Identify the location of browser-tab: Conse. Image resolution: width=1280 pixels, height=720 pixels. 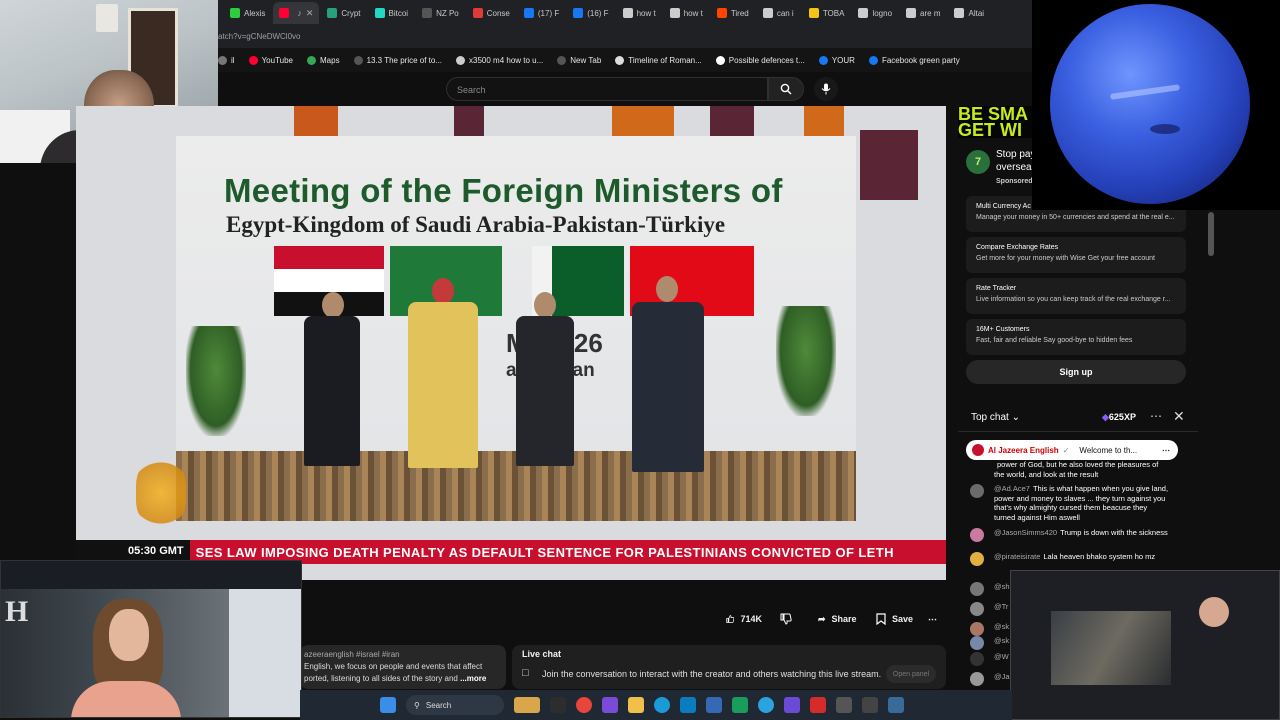
(491, 13).